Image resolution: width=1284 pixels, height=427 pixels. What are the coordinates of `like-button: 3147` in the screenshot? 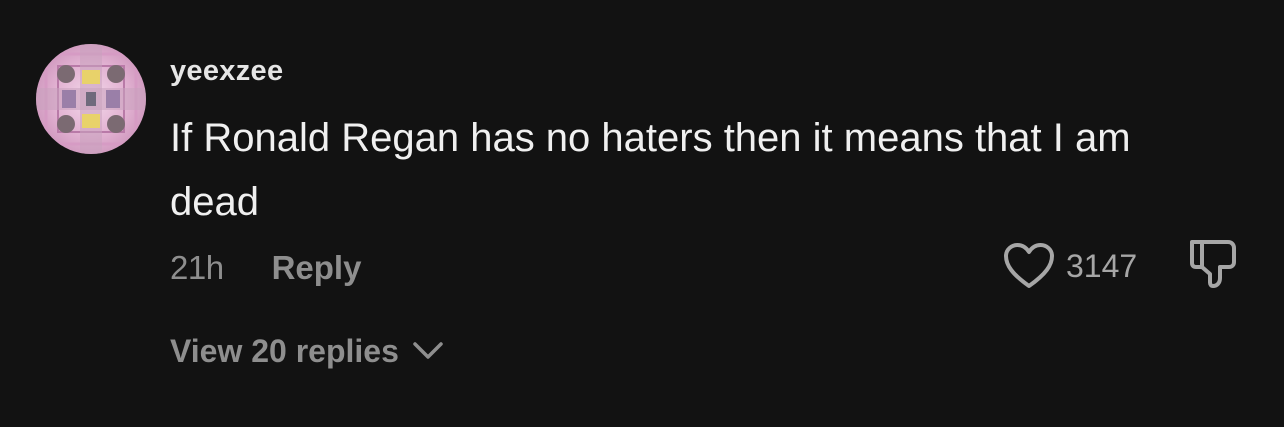 It's located at (1069, 266).